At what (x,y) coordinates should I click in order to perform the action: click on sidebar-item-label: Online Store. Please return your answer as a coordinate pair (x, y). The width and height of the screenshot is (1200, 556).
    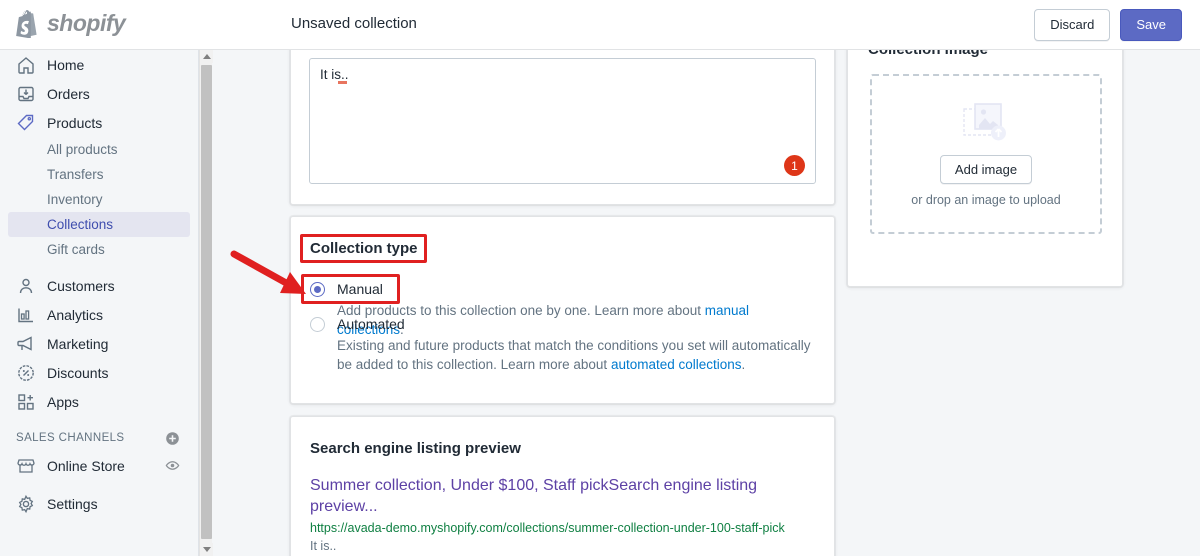
    Looking at the image, I should click on (86, 465).